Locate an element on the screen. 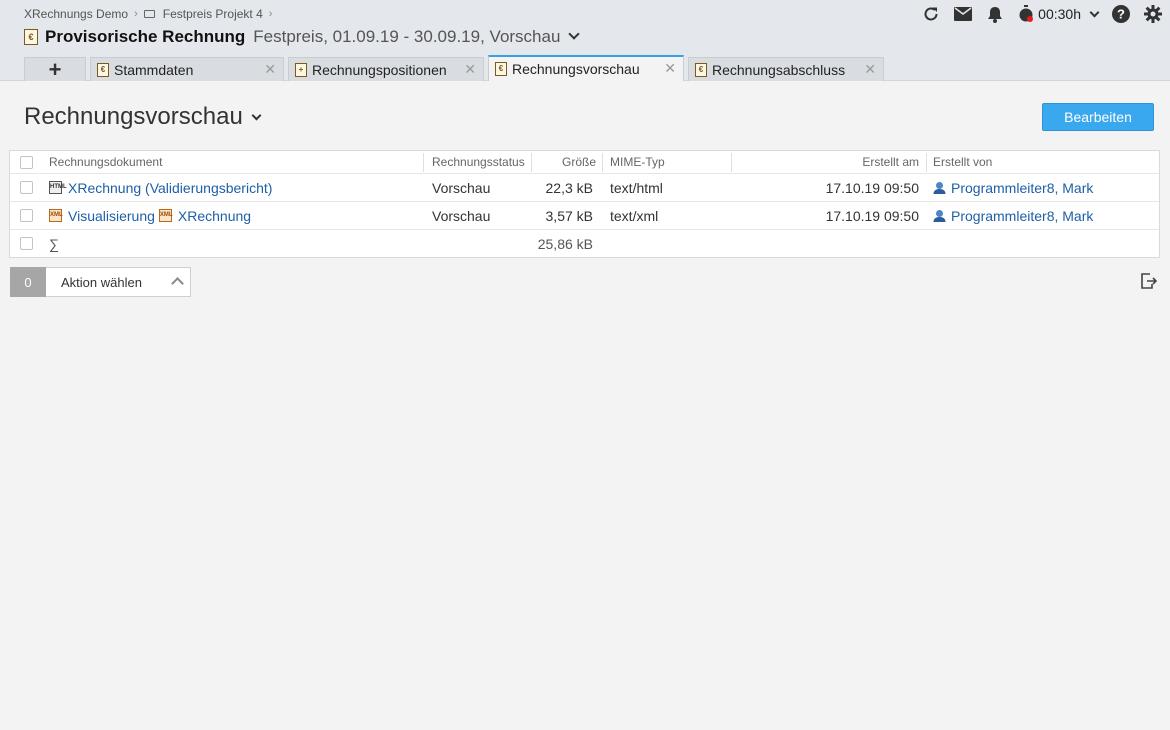 The image size is (1170, 730). section-title: Rechnungsvorschau is located at coordinates (143, 117).